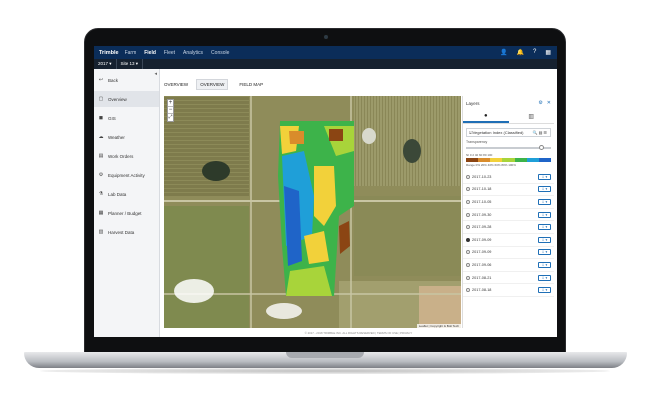 The height and width of the screenshot is (400, 650). I want to click on tab-bar: OVERVIEW OVERVIEW FIELD MAP, so click(215, 84).